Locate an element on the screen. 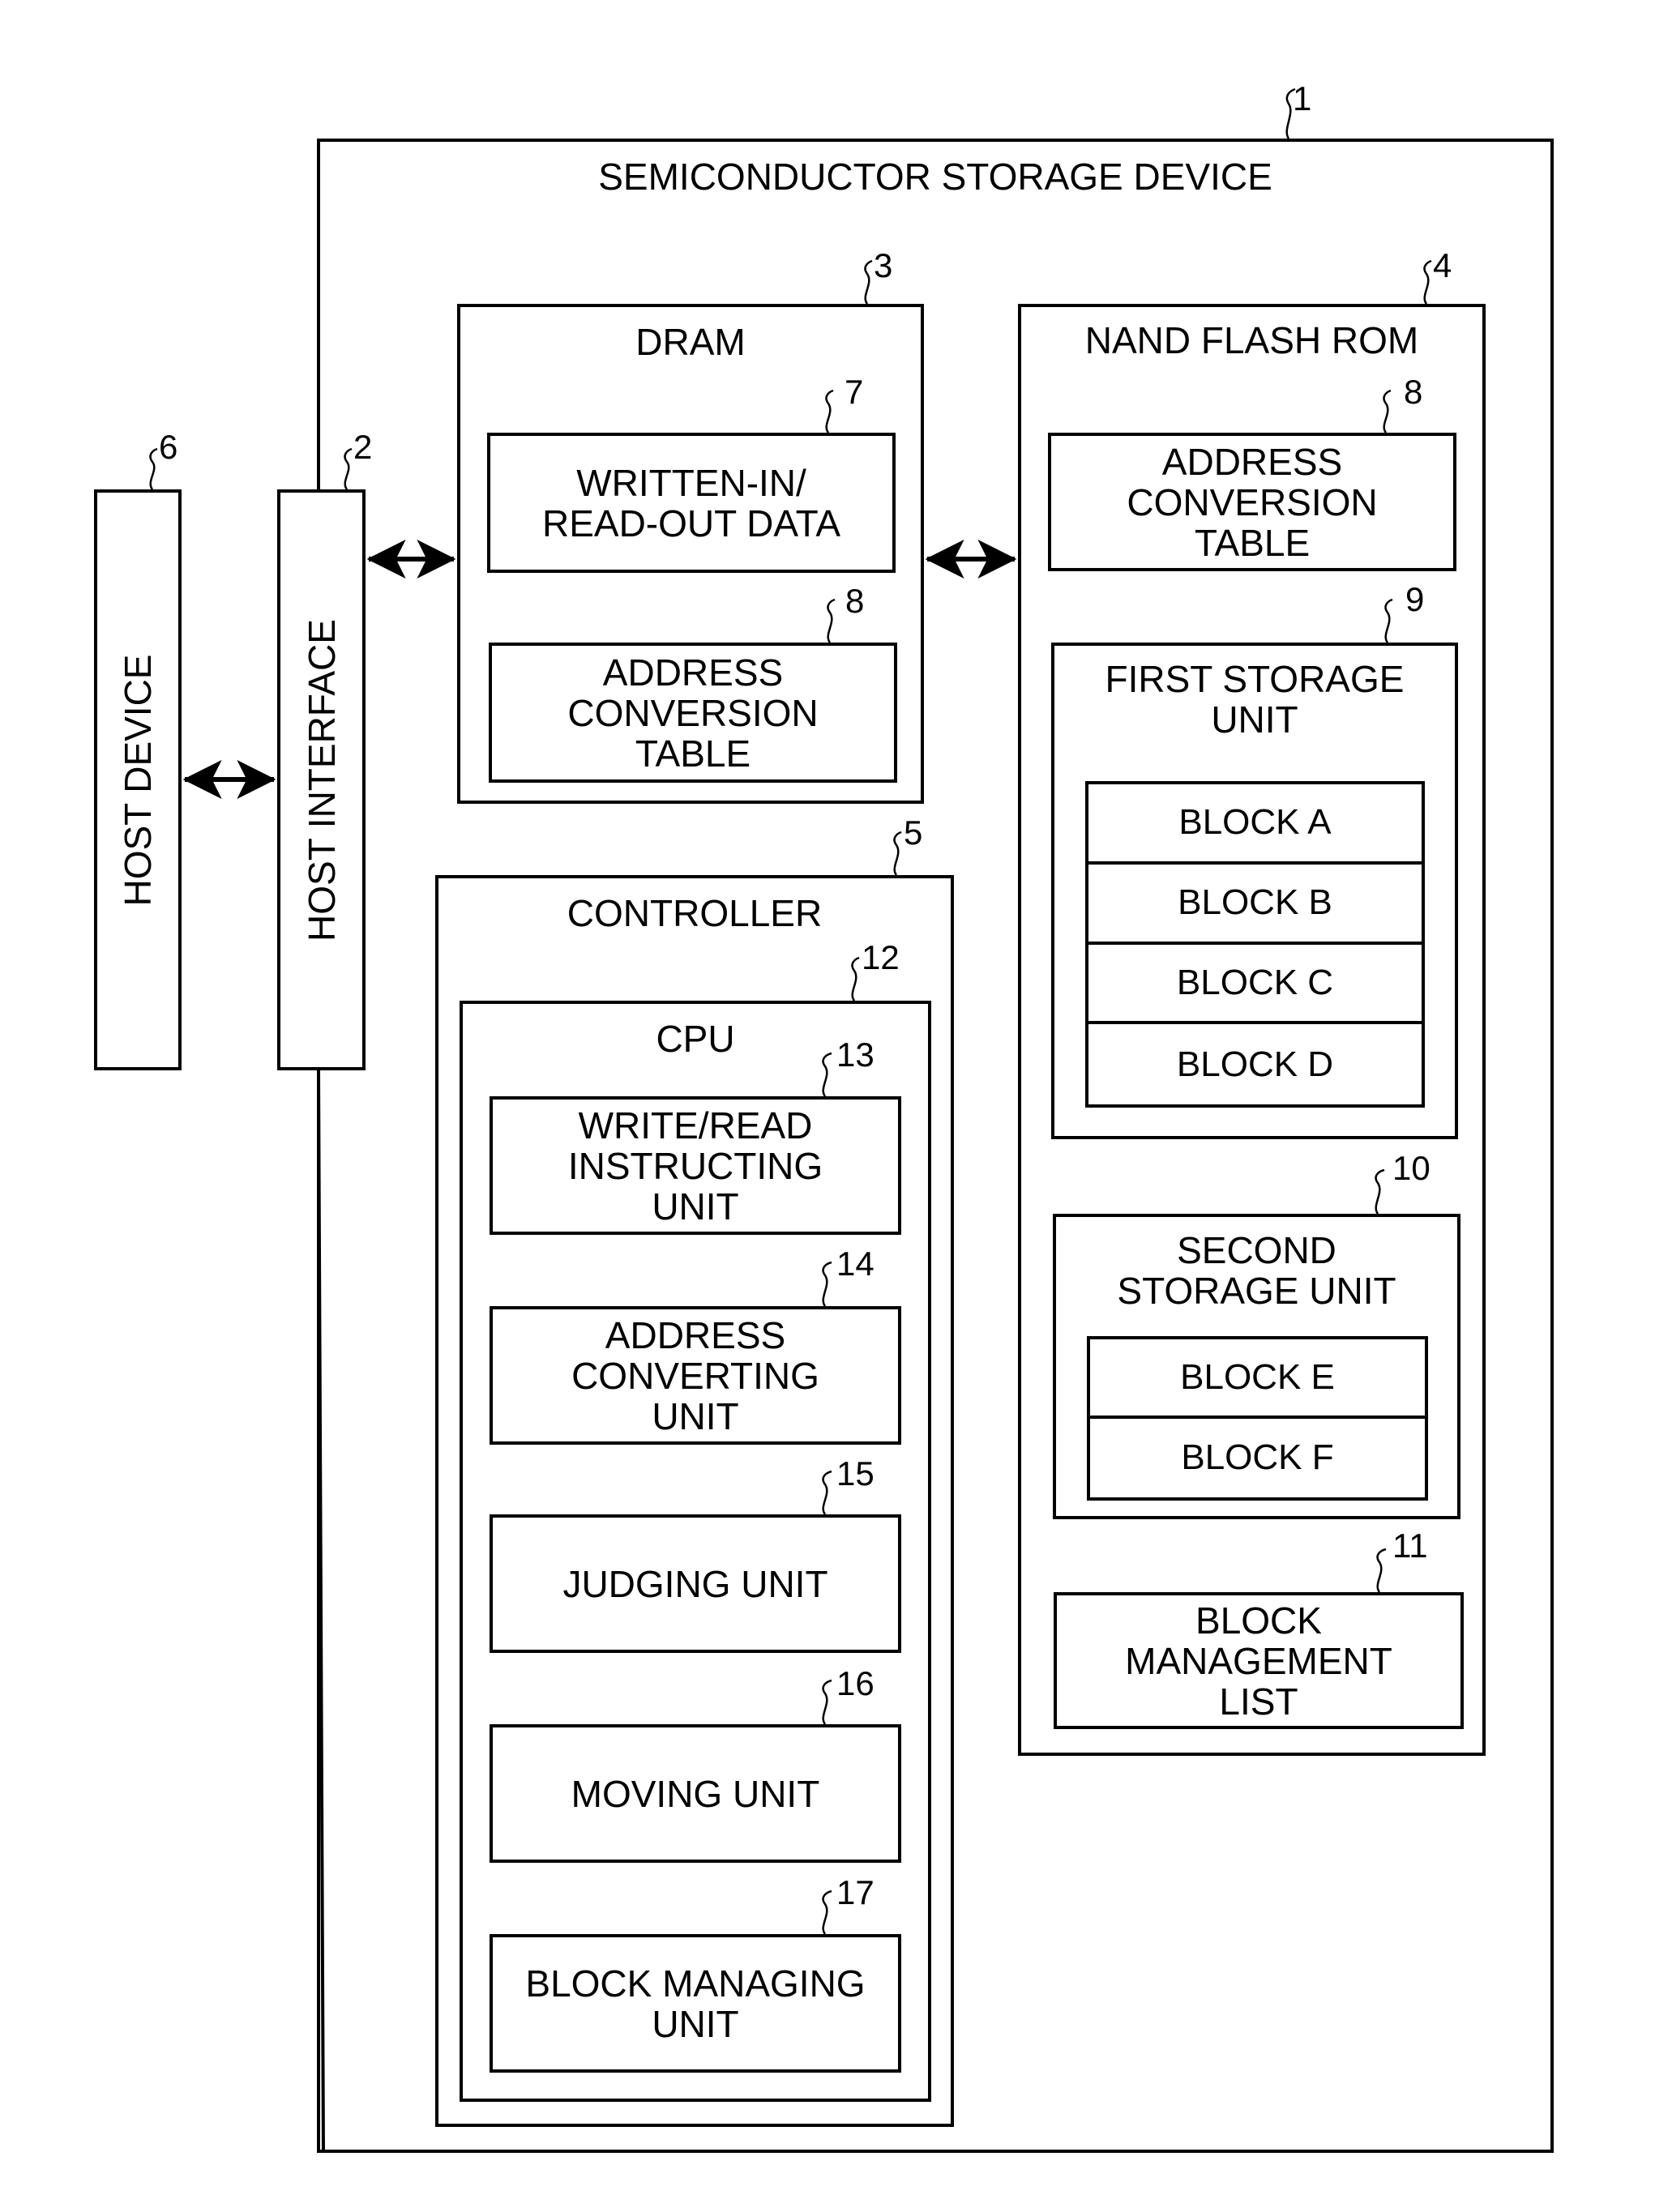  host-device: HOST DEVICE is located at coordinates (138, 779).